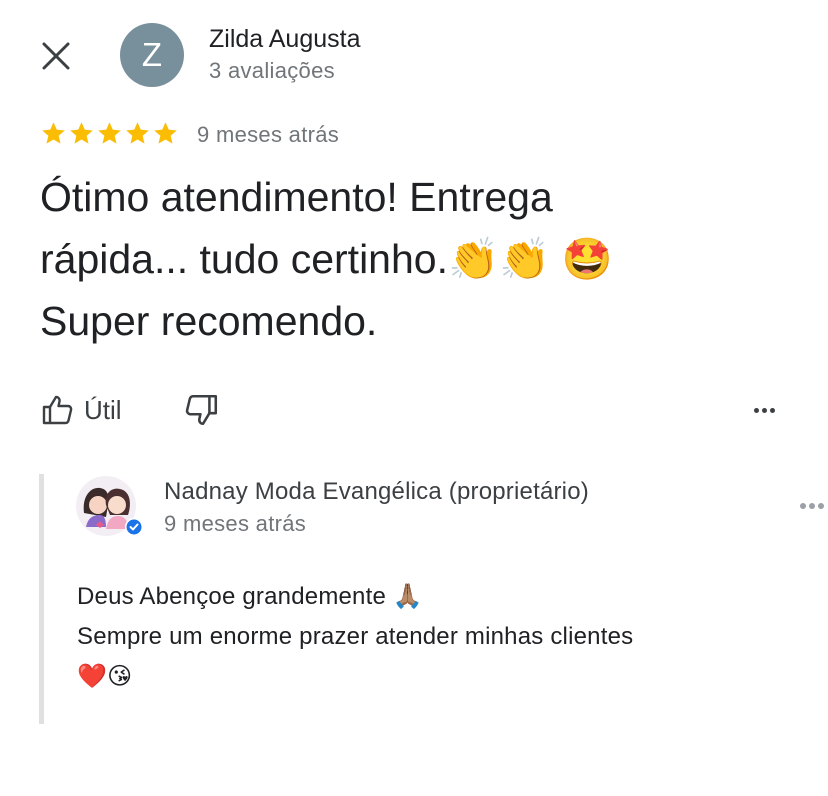 The height and width of the screenshot is (796, 828). I want to click on close-icon, so click(56, 56).